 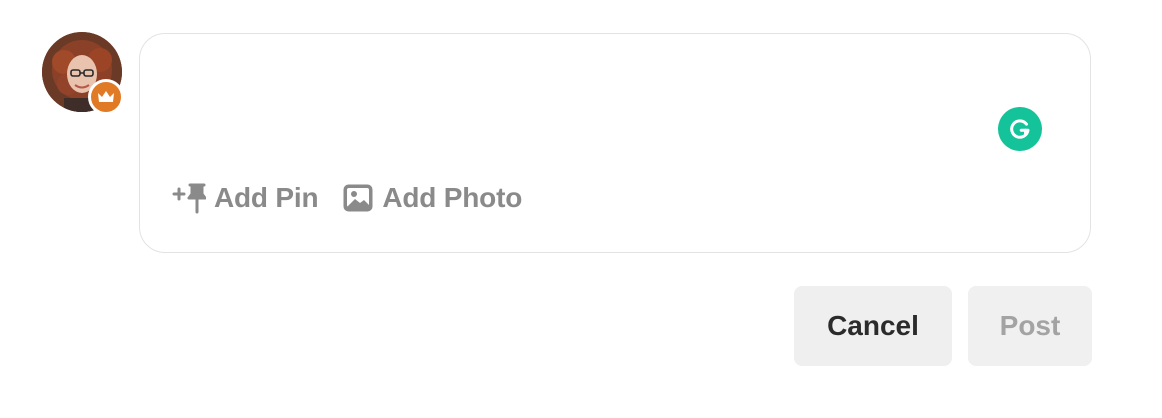 I want to click on crown-badge, so click(x=106, y=97).